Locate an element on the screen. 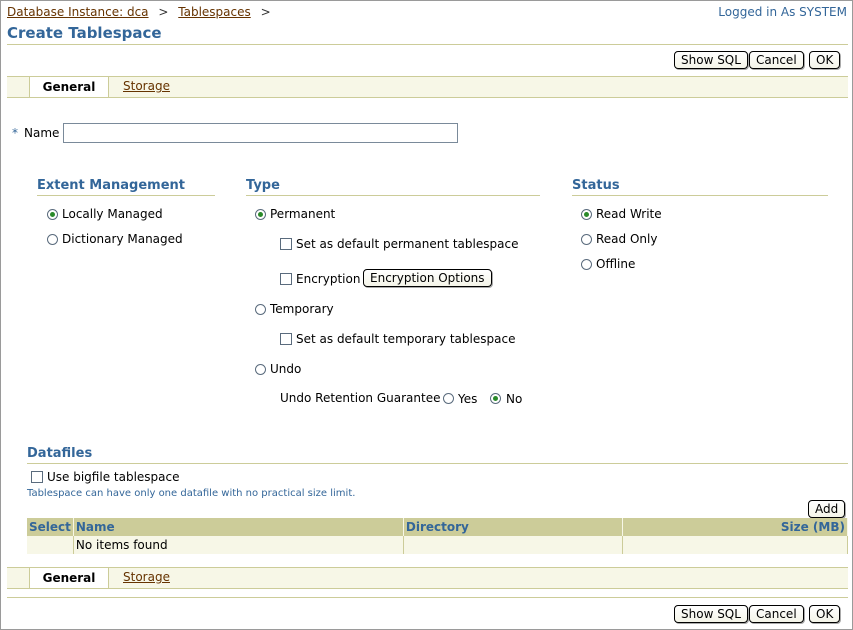 The height and width of the screenshot is (630, 853). encryption-checkbox is located at coordinates (286, 279).